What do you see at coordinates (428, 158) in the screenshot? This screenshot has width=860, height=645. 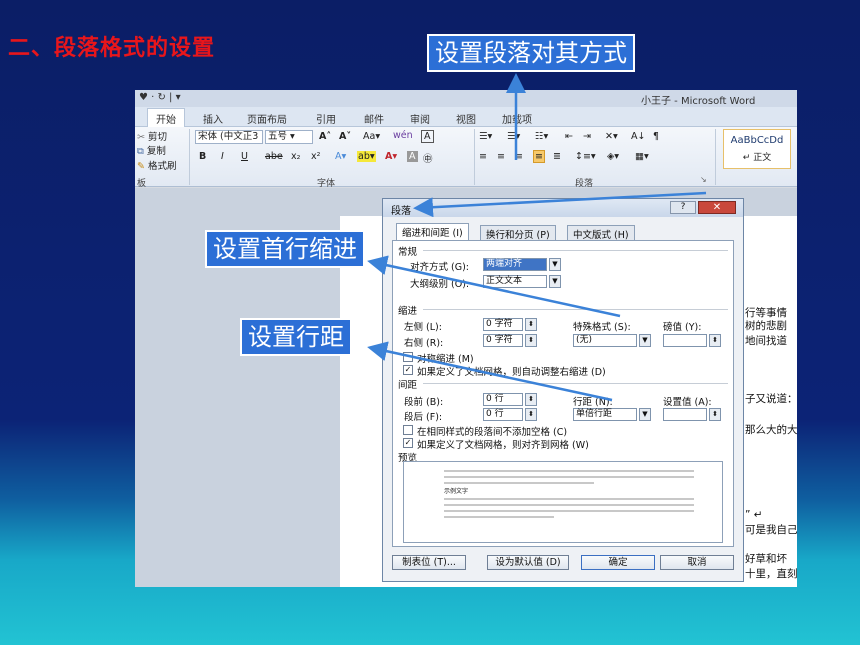 I see `enclose-char-icon: ㊥` at bounding box center [428, 158].